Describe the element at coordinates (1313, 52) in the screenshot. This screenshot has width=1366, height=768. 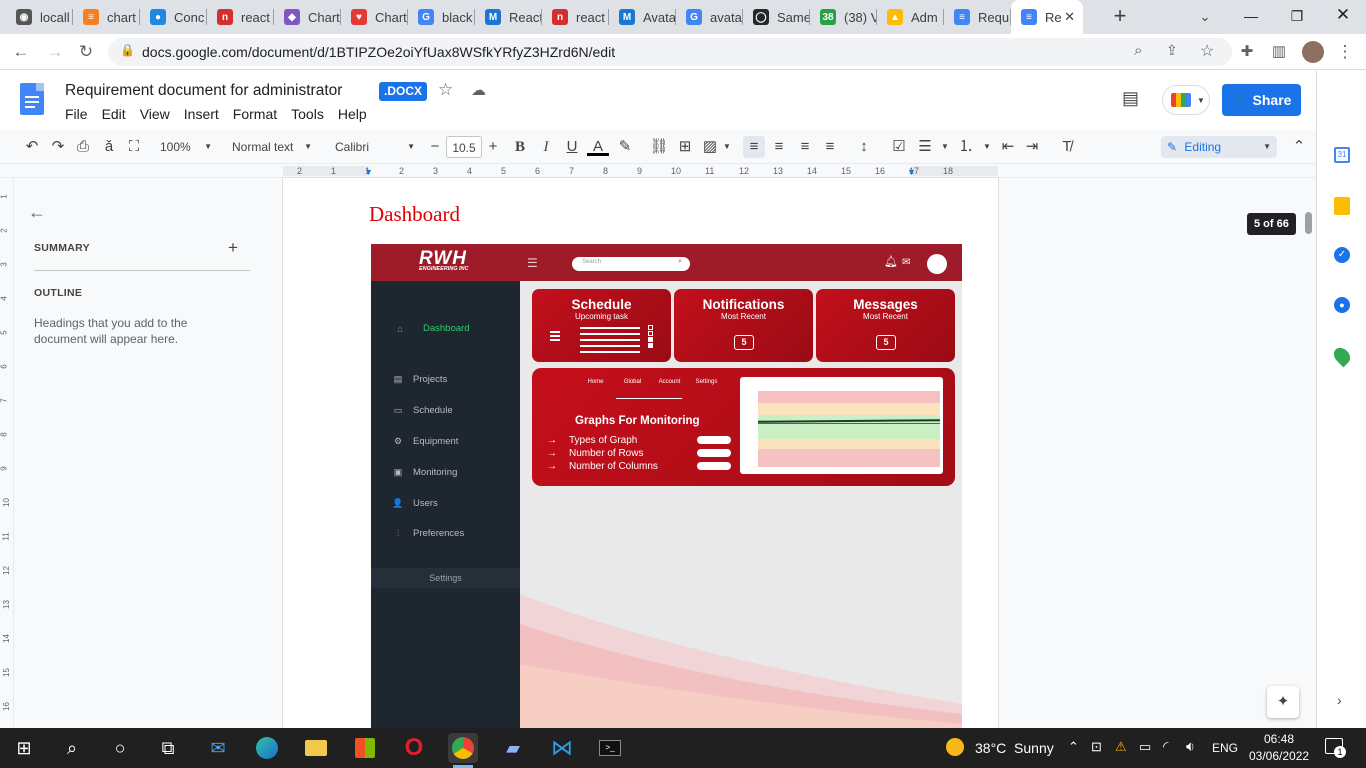
I see `profile-avatar` at that location.